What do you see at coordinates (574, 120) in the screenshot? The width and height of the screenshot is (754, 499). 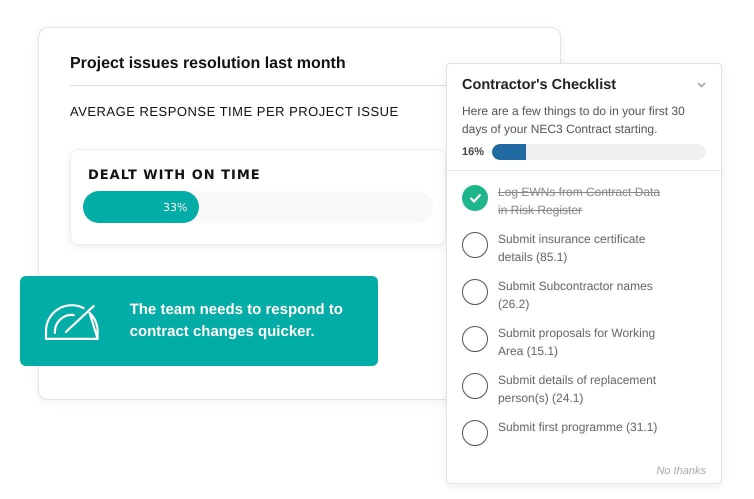 I see `checklist-description: Here are a few things to do in your first 30 days of your NEC3 Contract starting.` at bounding box center [574, 120].